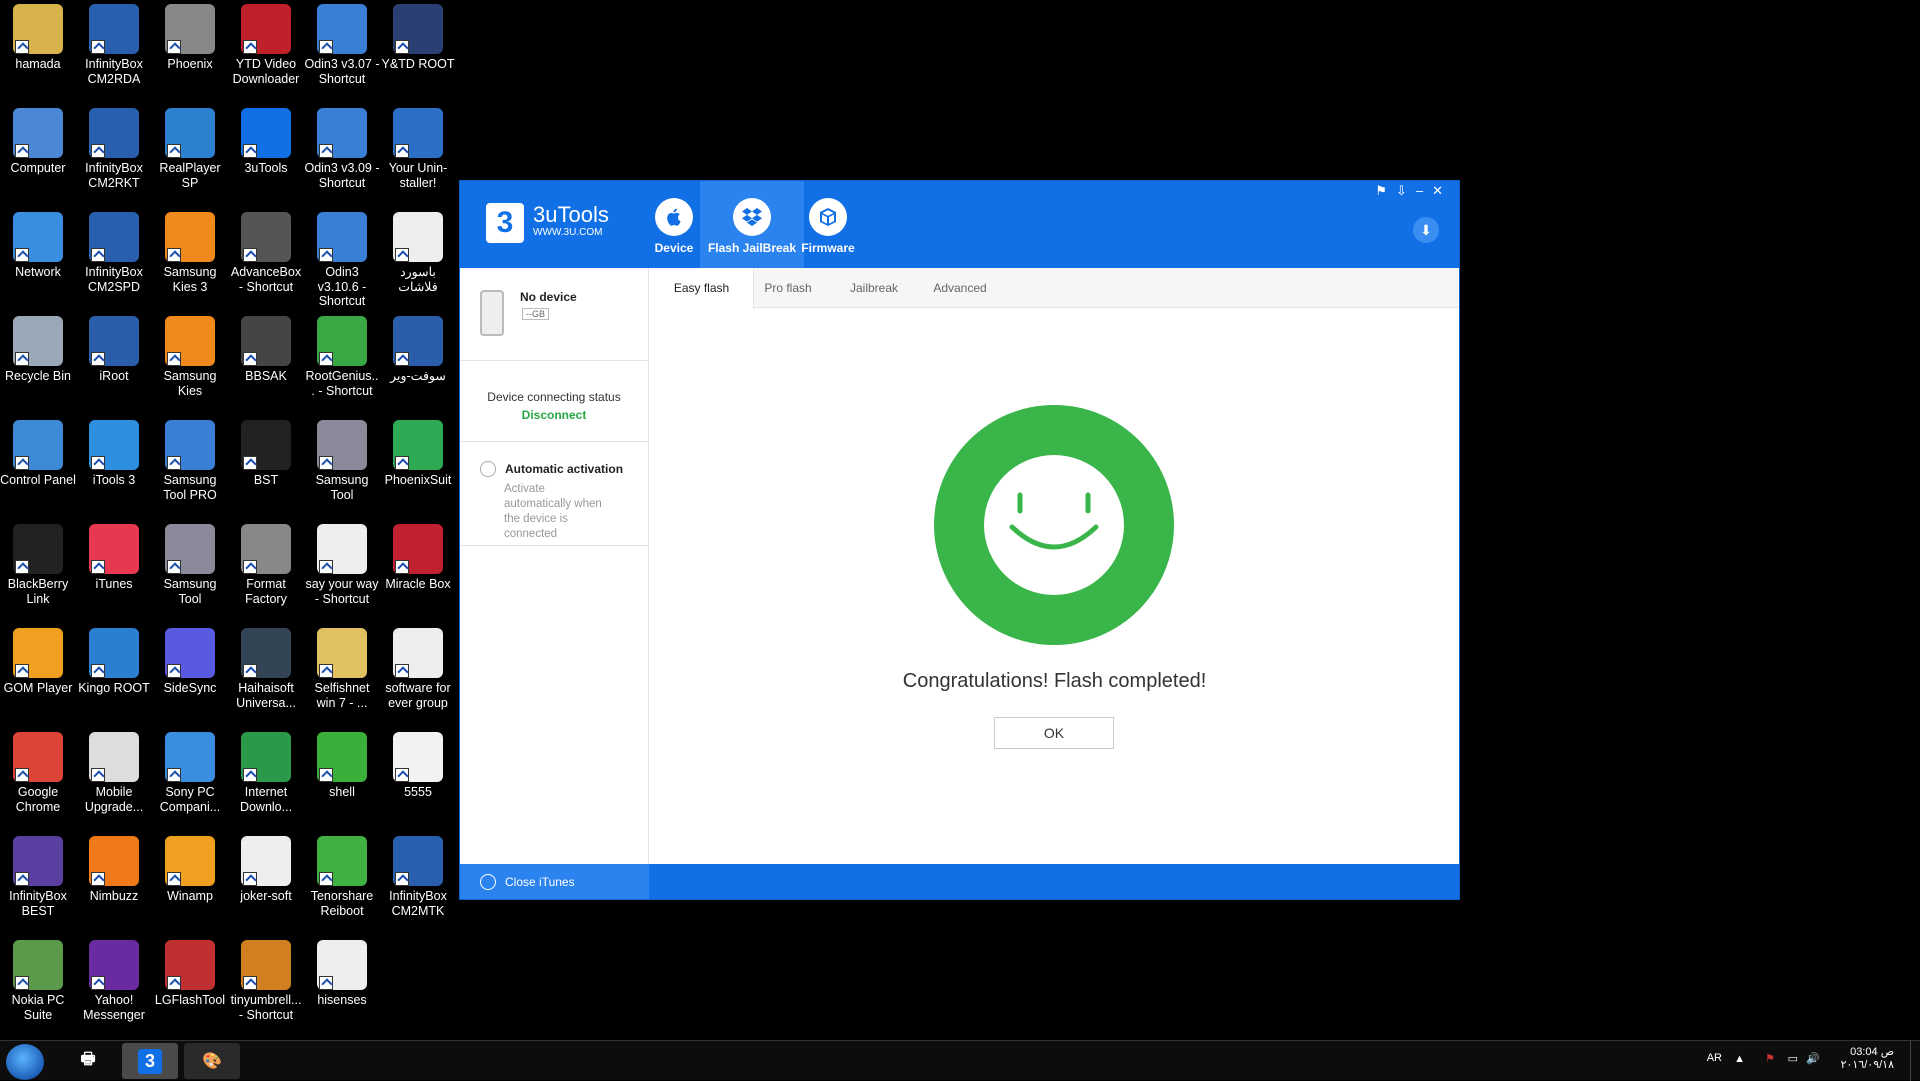 The width and height of the screenshot is (1920, 1081). Describe the element at coordinates (190, 870) in the screenshot. I see `desktop-shortcut: Winamp` at that location.